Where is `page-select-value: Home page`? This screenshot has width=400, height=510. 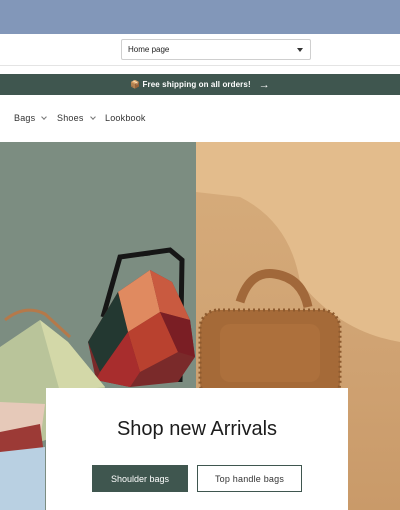 page-select-value: Home page is located at coordinates (149, 49).